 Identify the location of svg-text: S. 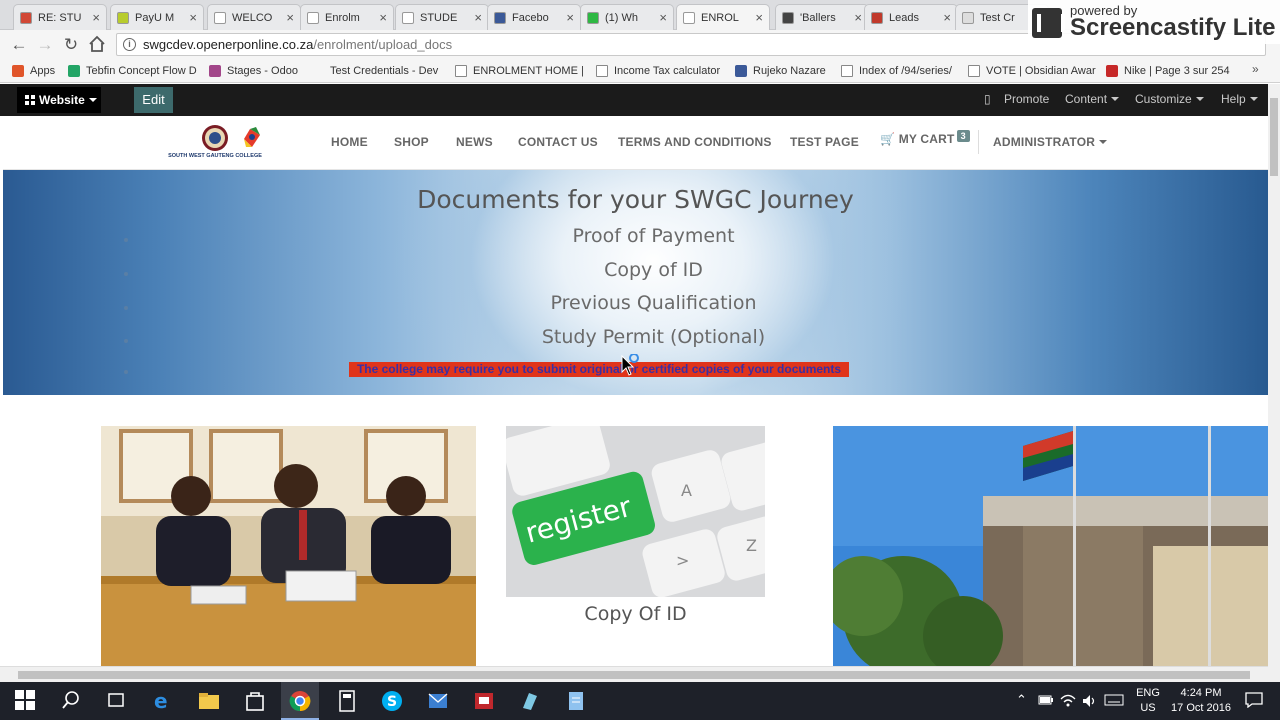
(392, 702).